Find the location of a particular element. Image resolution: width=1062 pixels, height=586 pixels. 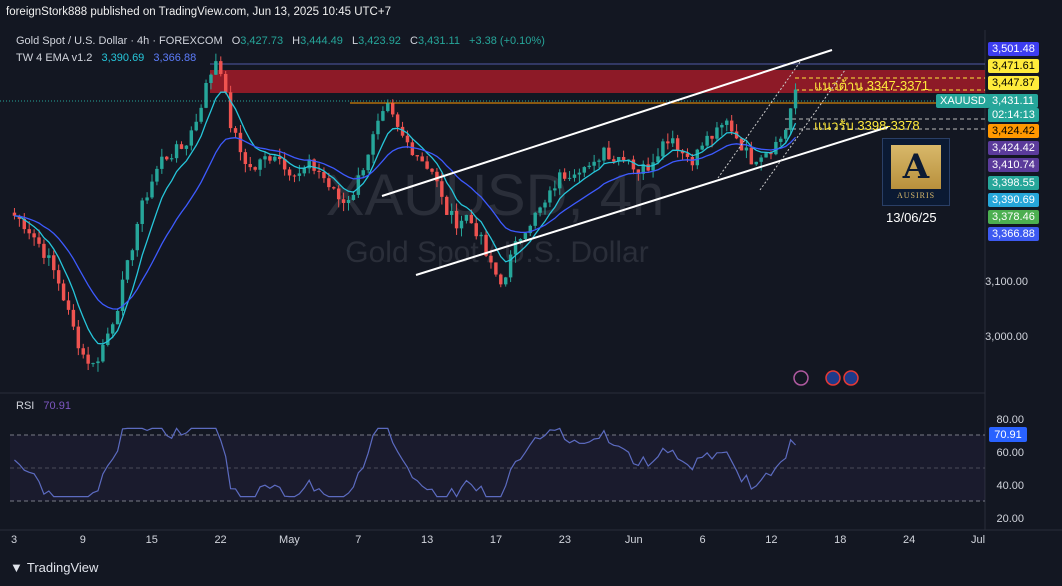

event-icons is located at coordinates (826, 378).